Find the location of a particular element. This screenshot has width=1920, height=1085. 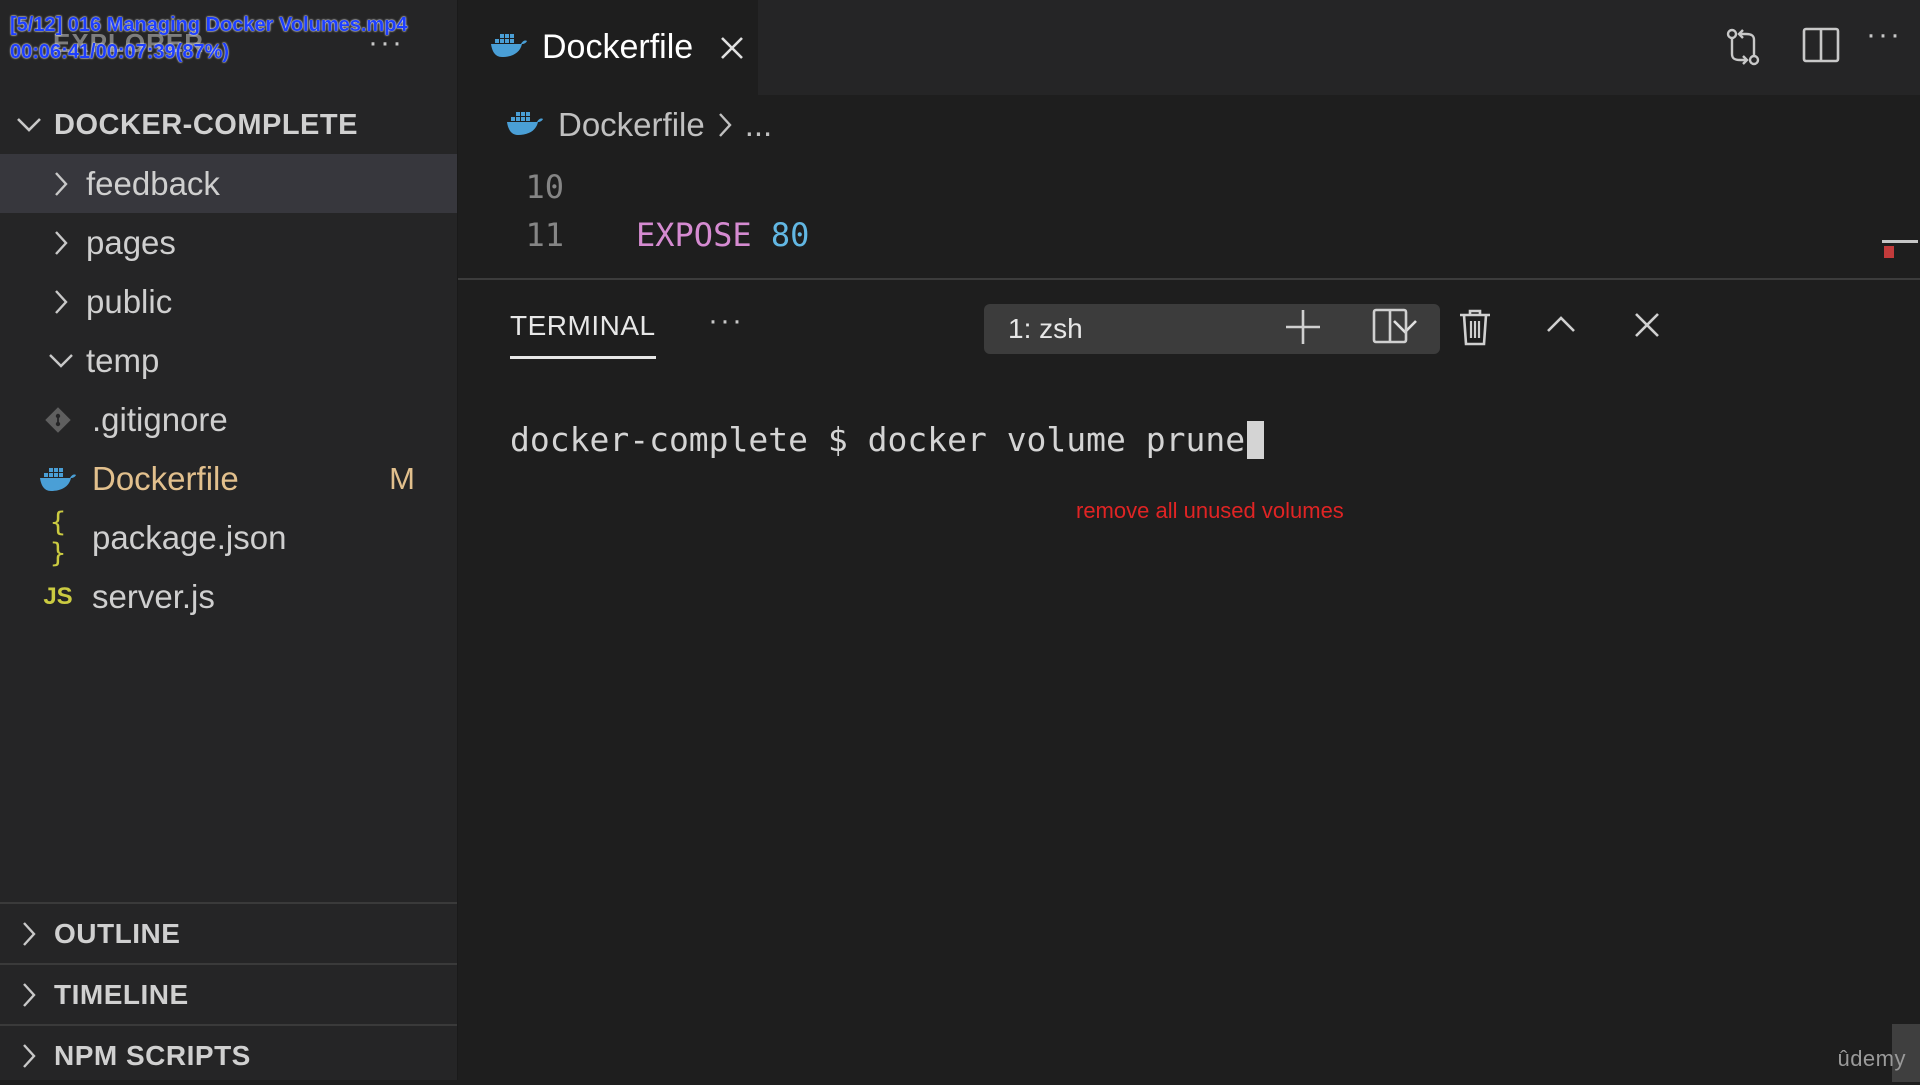

panel-more-icon: ··· is located at coordinates (726, 321).